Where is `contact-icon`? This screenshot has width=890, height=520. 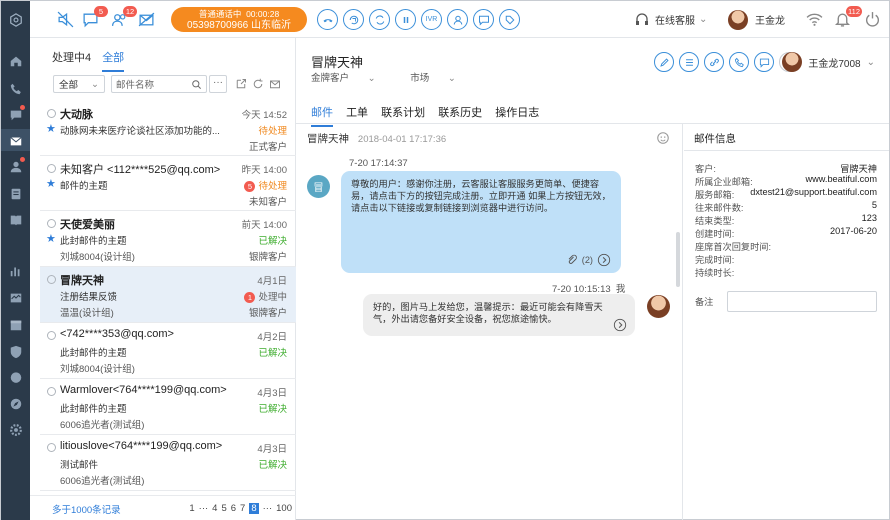 contact-icon is located at coordinates (16, 165).